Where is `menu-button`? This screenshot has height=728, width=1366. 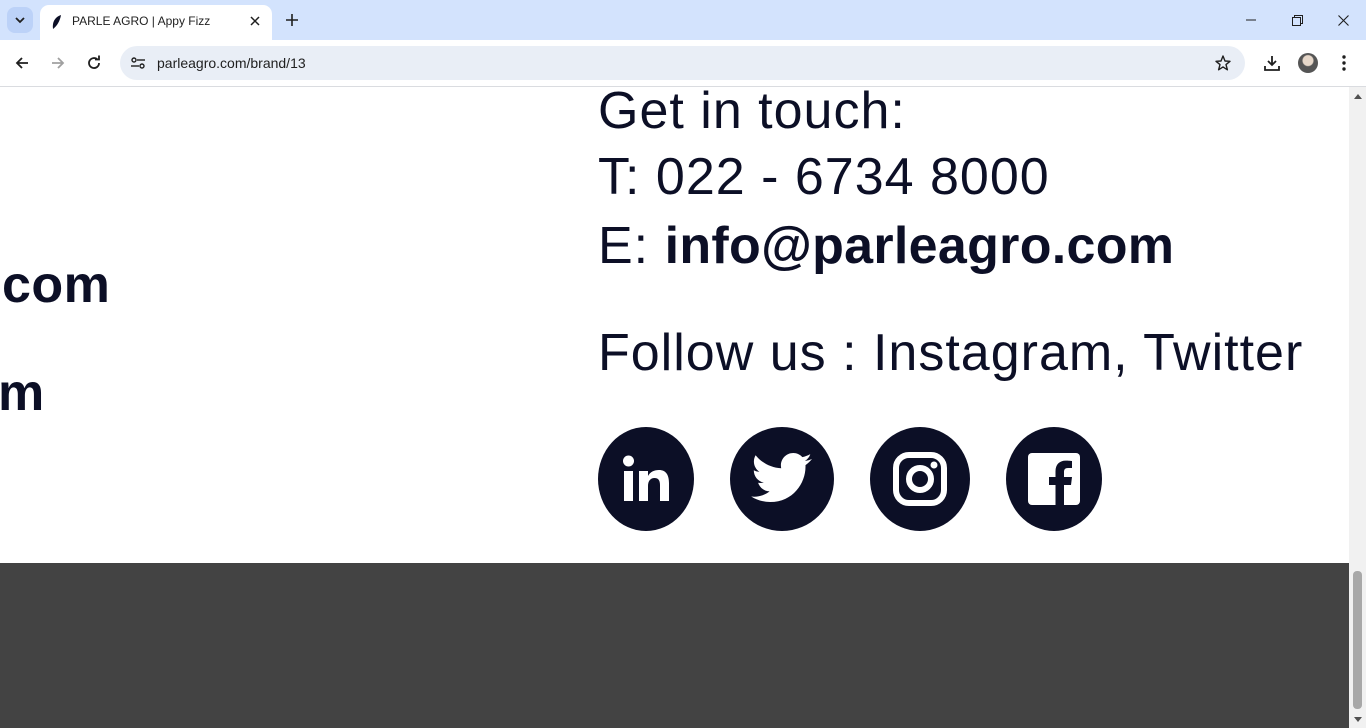 menu-button is located at coordinates (1344, 63).